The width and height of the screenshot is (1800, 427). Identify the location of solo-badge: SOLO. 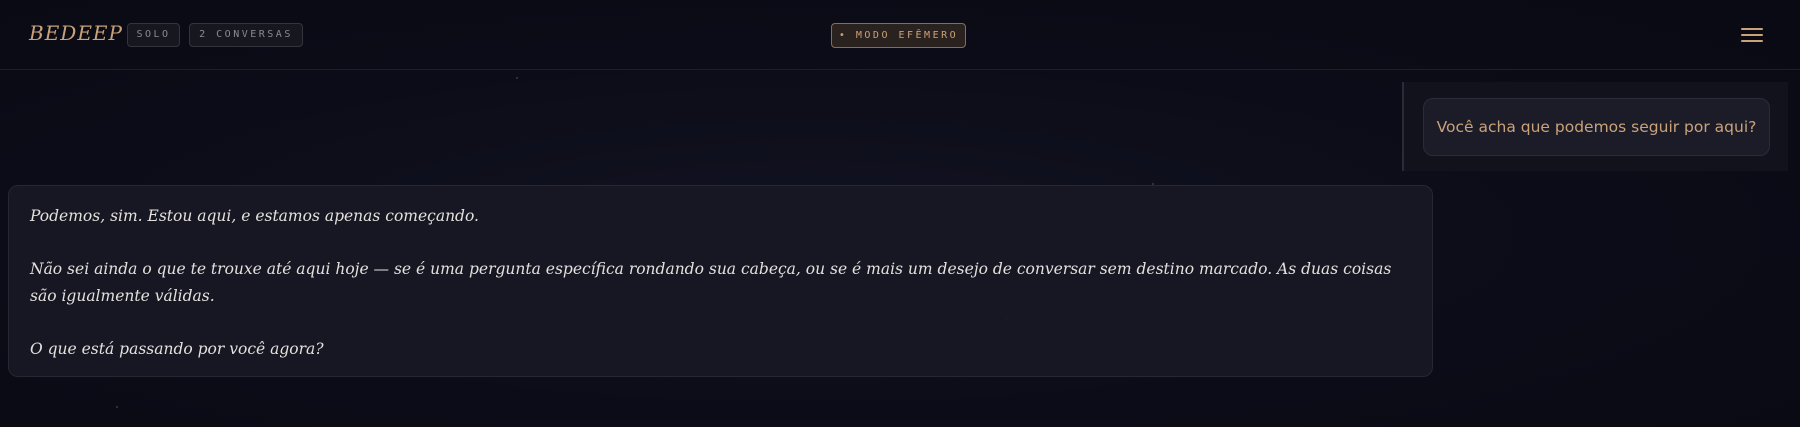
(153, 35).